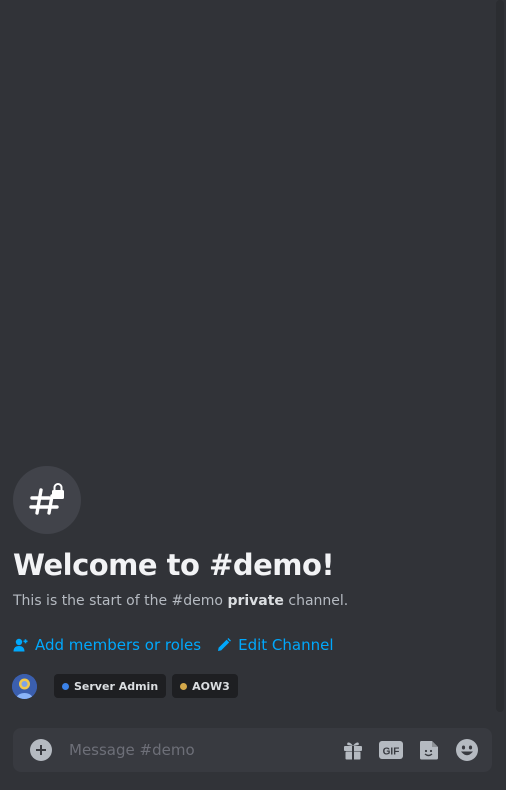 The width and height of the screenshot is (506, 790). I want to click on edit-channel-button: Edit Channel, so click(275, 645).